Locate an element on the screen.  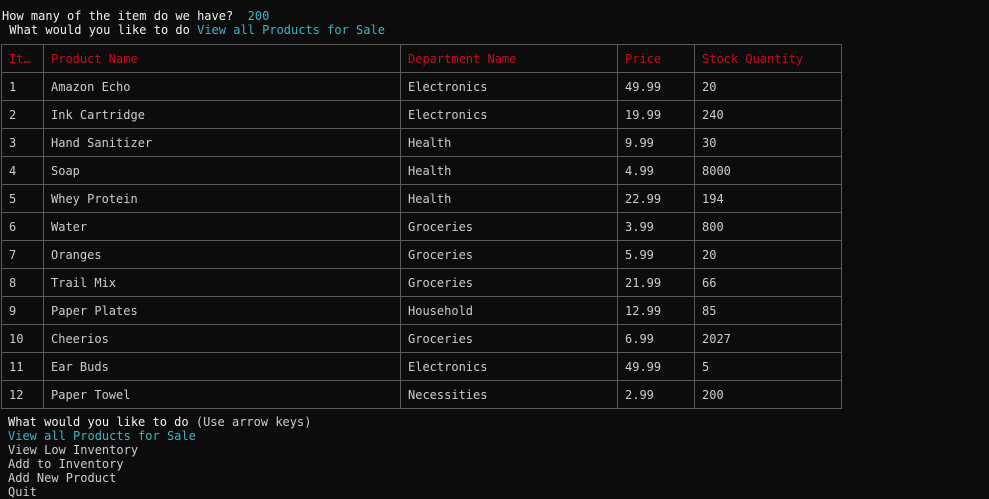
cell-product-name: Water is located at coordinates (222, 226).